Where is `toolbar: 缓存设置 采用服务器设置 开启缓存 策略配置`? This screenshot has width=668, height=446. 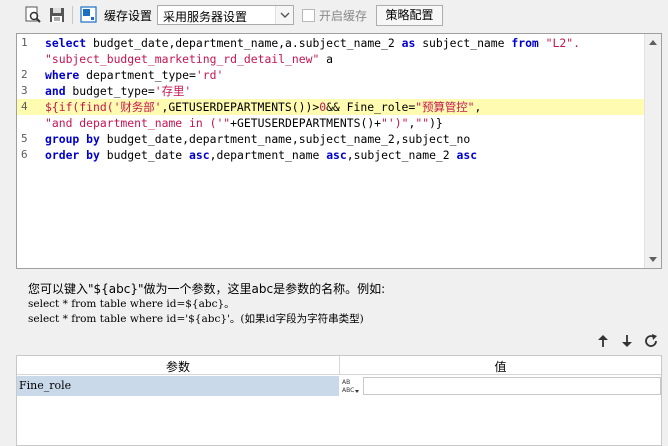
toolbar: 缓存设置 采用服务器设置 开启缓存 策略配置 is located at coordinates (334, 15).